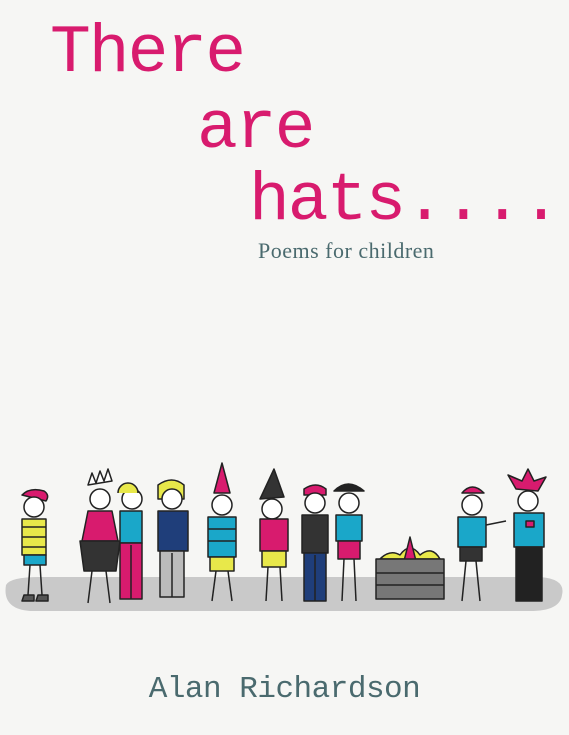  What do you see at coordinates (410, 568) in the screenshot?
I see `dress-up-box` at bounding box center [410, 568].